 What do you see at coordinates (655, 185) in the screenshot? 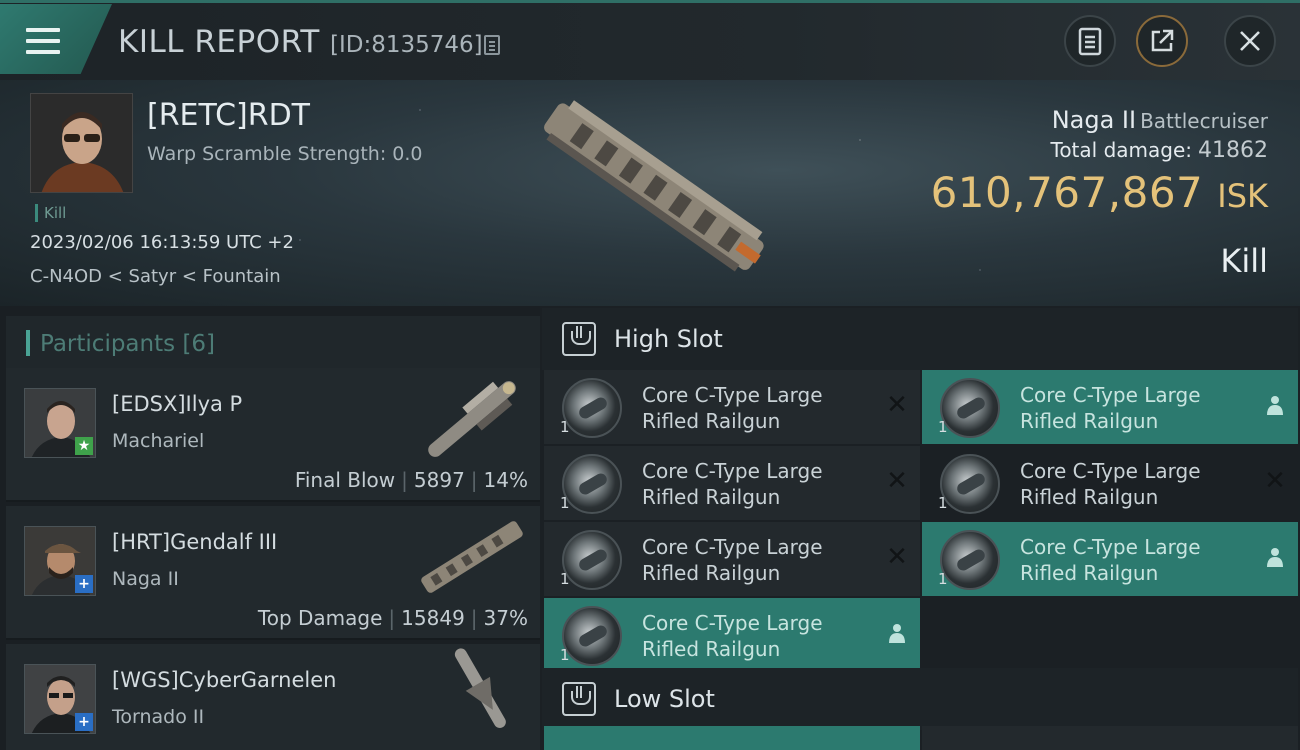
I see `victim-ship-image` at bounding box center [655, 185].